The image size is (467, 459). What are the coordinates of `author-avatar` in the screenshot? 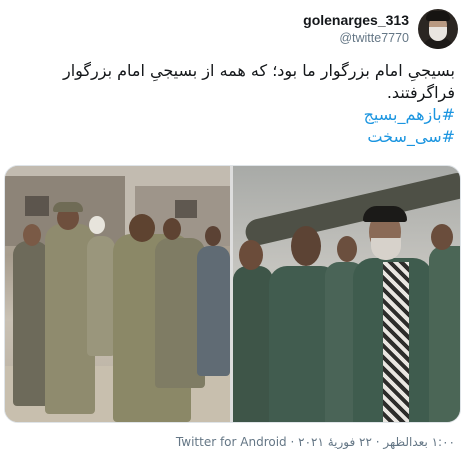 It's located at (438, 29).